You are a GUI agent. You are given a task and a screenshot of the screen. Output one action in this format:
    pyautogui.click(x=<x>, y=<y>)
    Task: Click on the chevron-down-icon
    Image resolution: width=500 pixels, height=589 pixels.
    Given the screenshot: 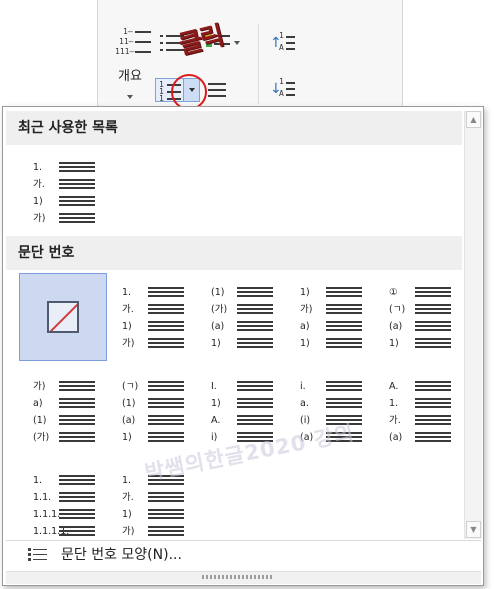 What is the action you would take?
    pyautogui.click(x=130, y=97)
    